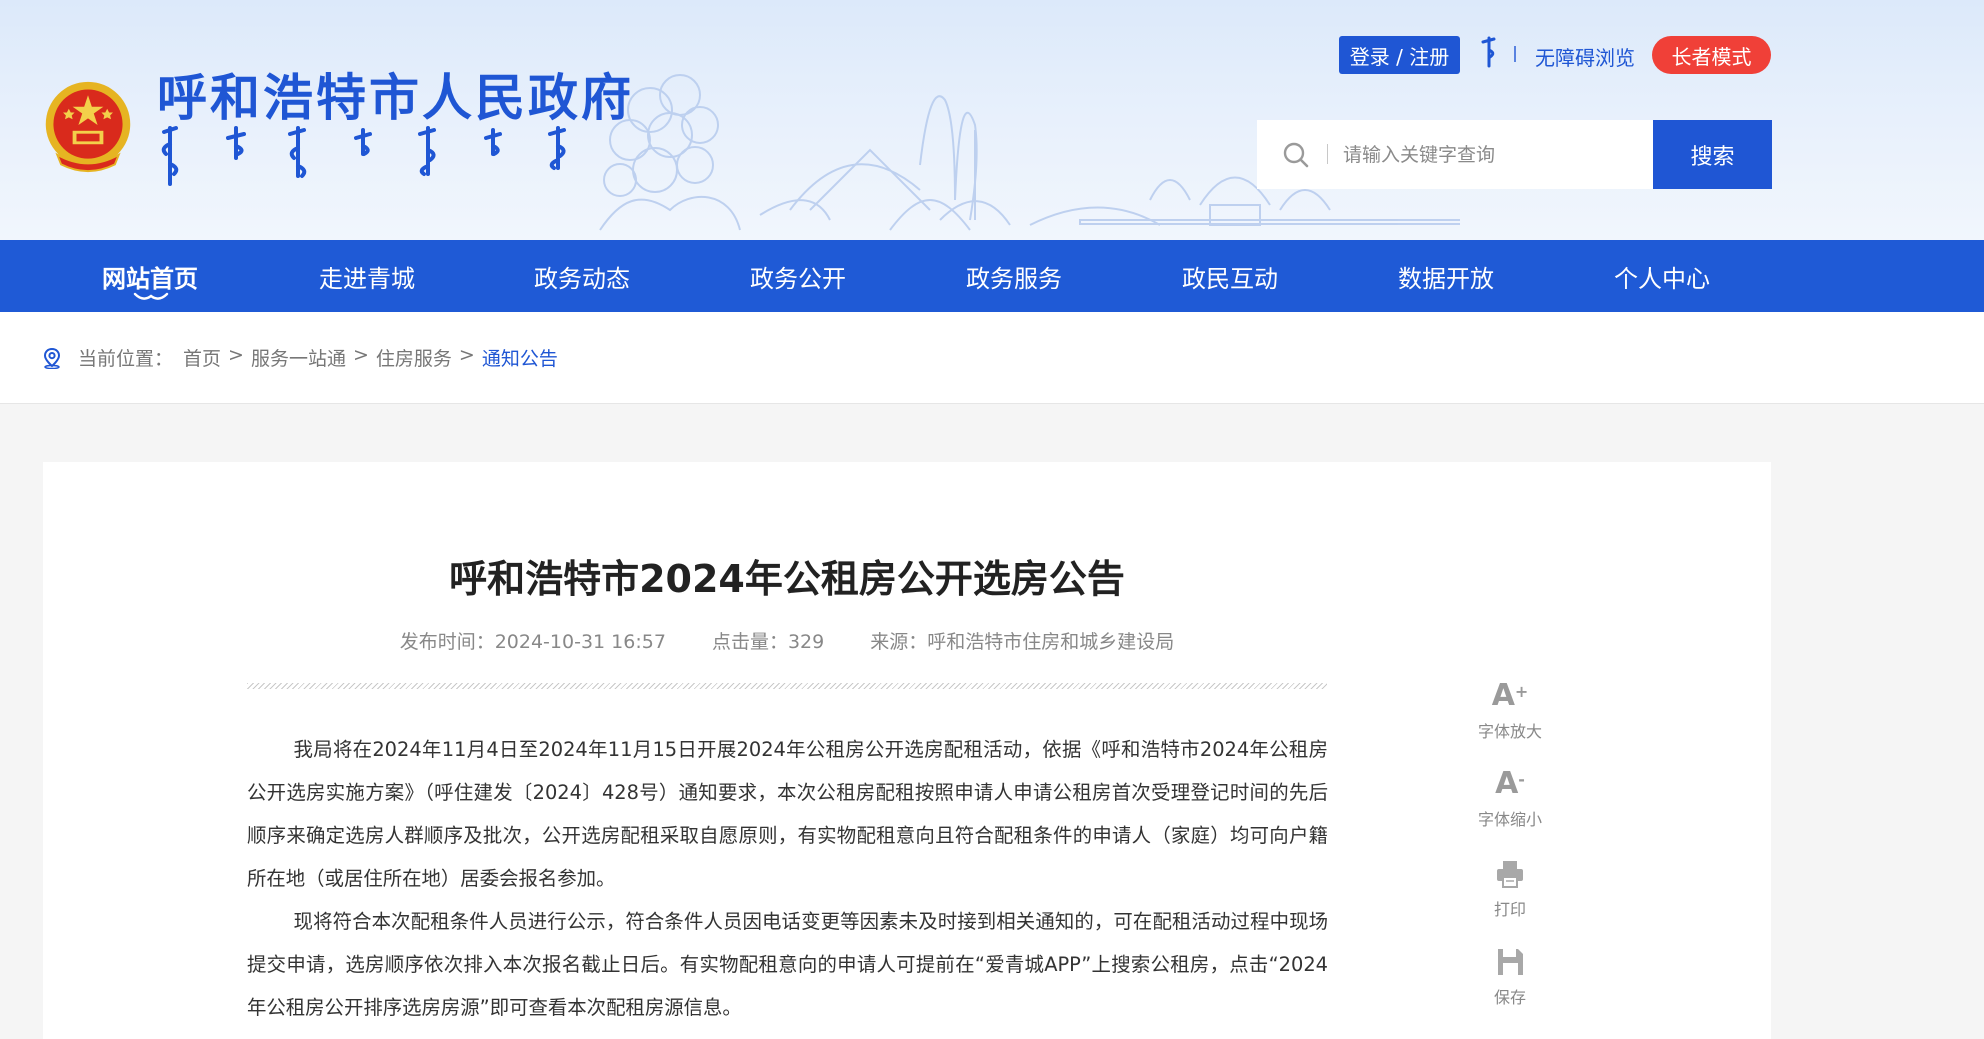 The width and height of the screenshot is (1984, 1039). I want to click on nav-item-gov-services: 政务服务, so click(1014, 276).